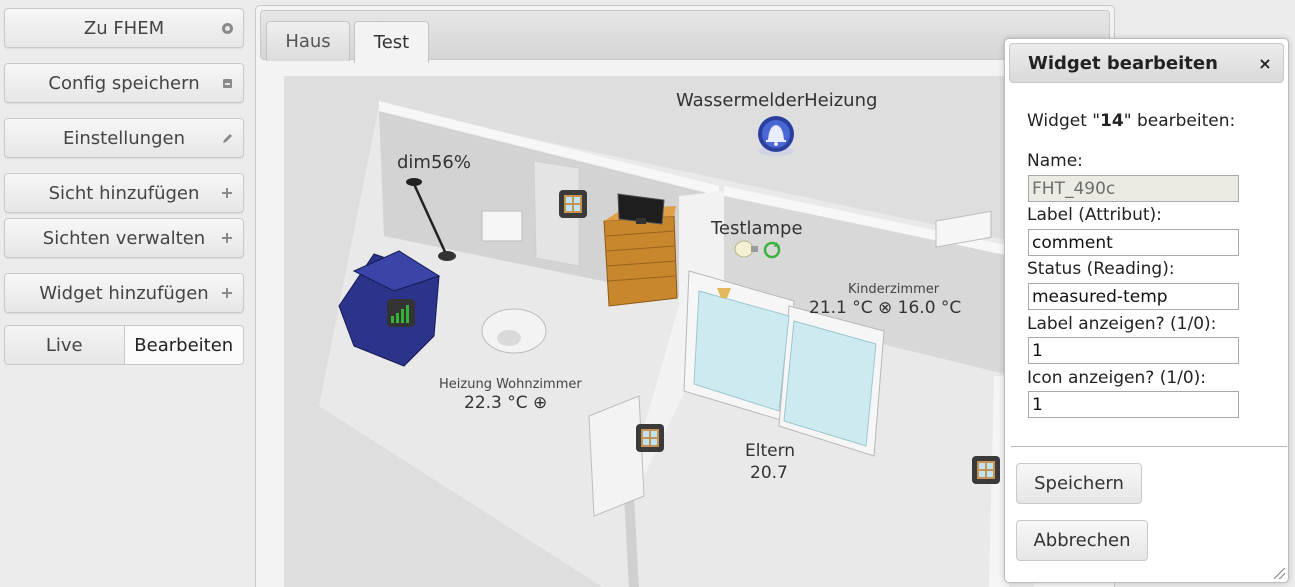 Image resolution: width=1295 pixels, height=587 pixels. What do you see at coordinates (510, 384) in the screenshot?
I see `heizung-label: Heizung Wohnzimmer` at bounding box center [510, 384].